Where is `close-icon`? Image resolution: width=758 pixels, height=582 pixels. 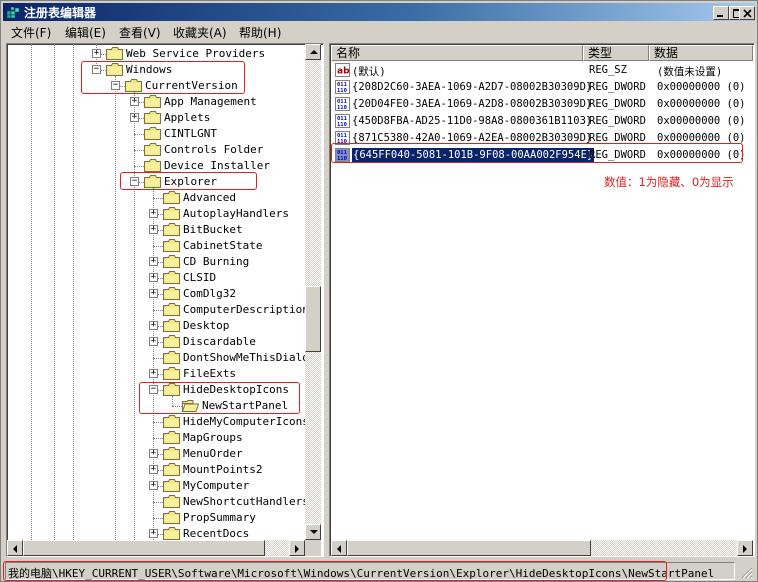
close-icon is located at coordinates (747, 13).